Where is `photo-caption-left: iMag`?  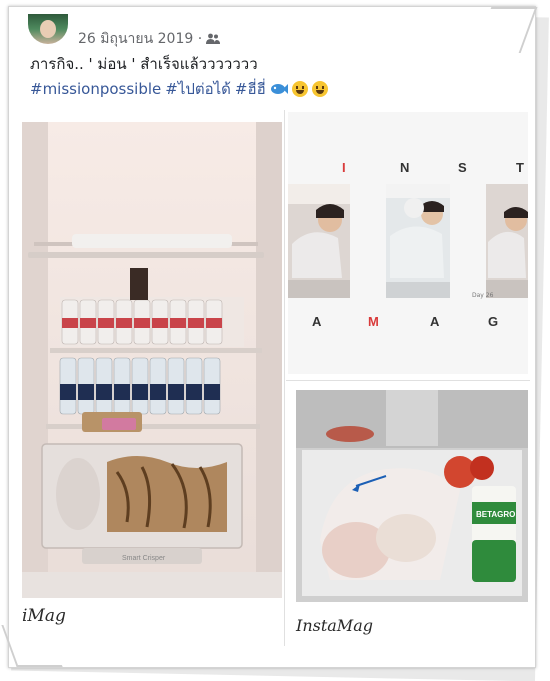 photo-caption-left: iMag is located at coordinates (44, 616).